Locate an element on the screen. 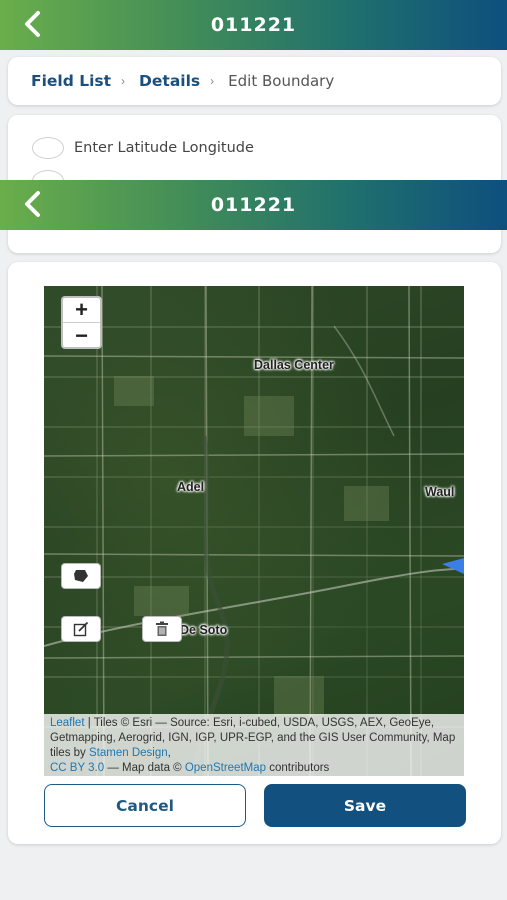 The image size is (507, 900). lat-long-option: Enter Latitude Longitude is located at coordinates (143, 148).